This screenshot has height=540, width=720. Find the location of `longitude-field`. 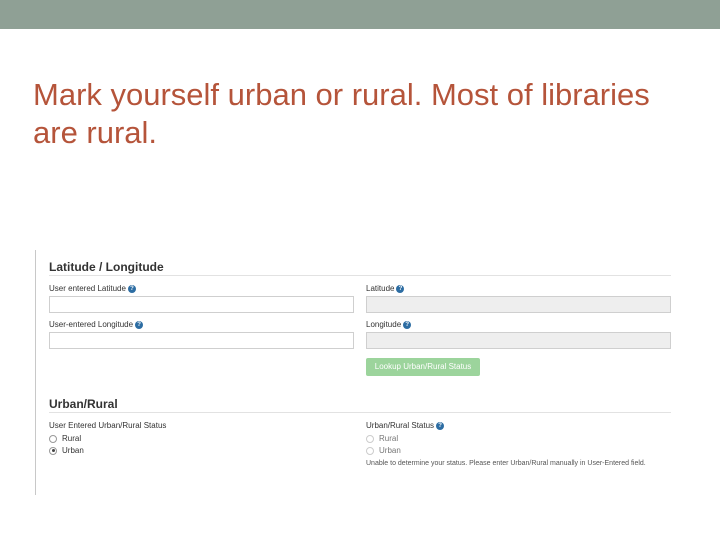

longitude-field is located at coordinates (518, 340).